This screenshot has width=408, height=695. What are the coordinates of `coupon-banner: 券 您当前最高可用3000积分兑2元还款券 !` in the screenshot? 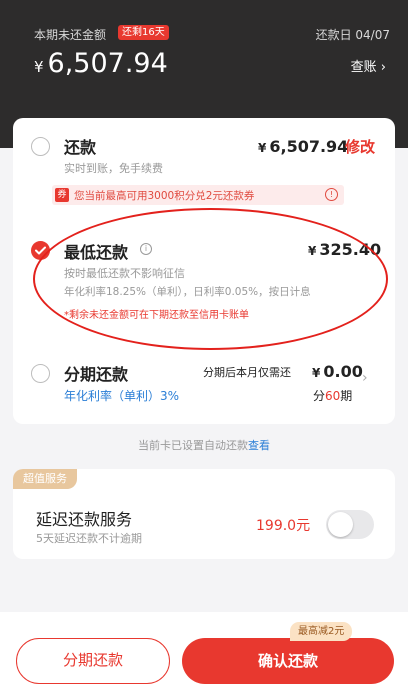 It's located at (198, 195).